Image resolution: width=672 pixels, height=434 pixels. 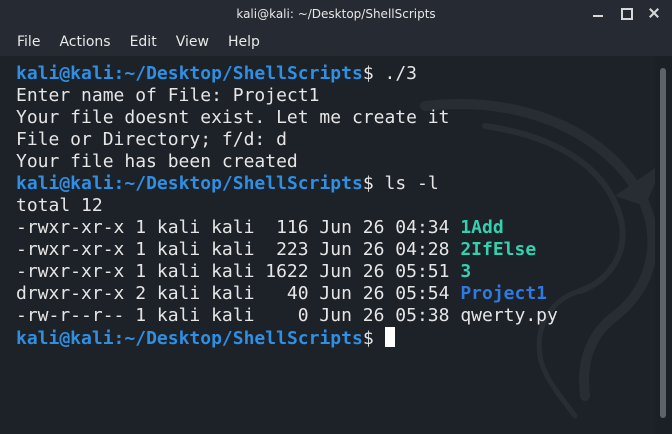 What do you see at coordinates (238, 271) in the screenshot?
I see `ls-meta: -rwxr-xr-x 1 kali kali 1622 Jun 26 05:51` at bounding box center [238, 271].